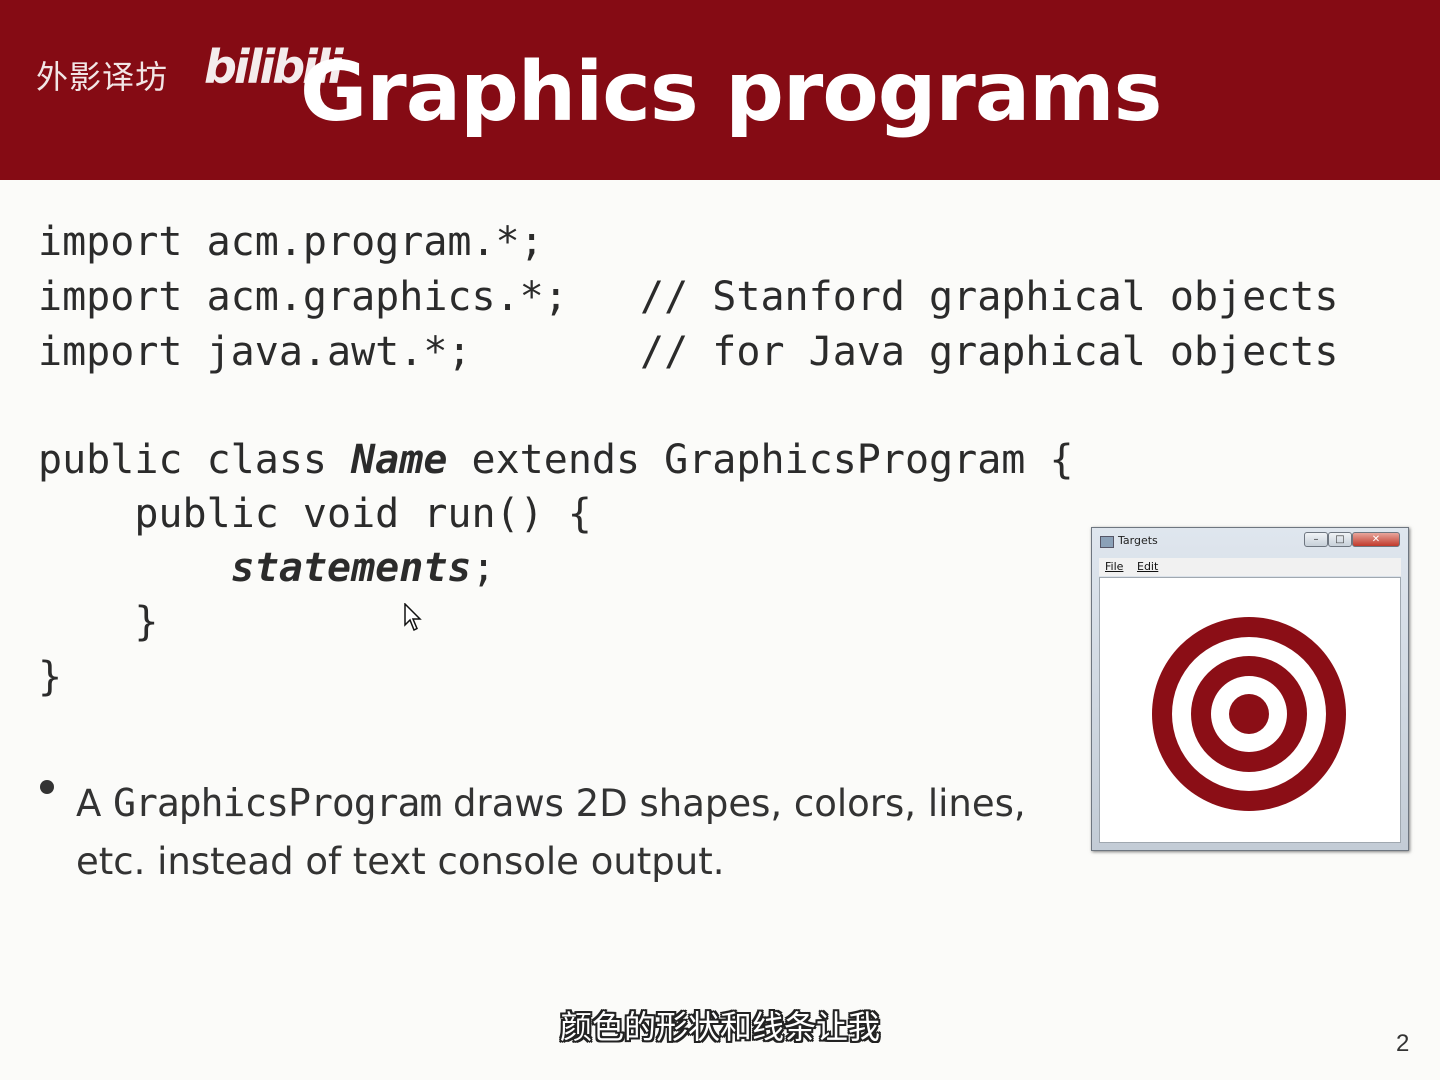 The image size is (1440, 1080). I want to click on code-text: ;, so click(483, 568).